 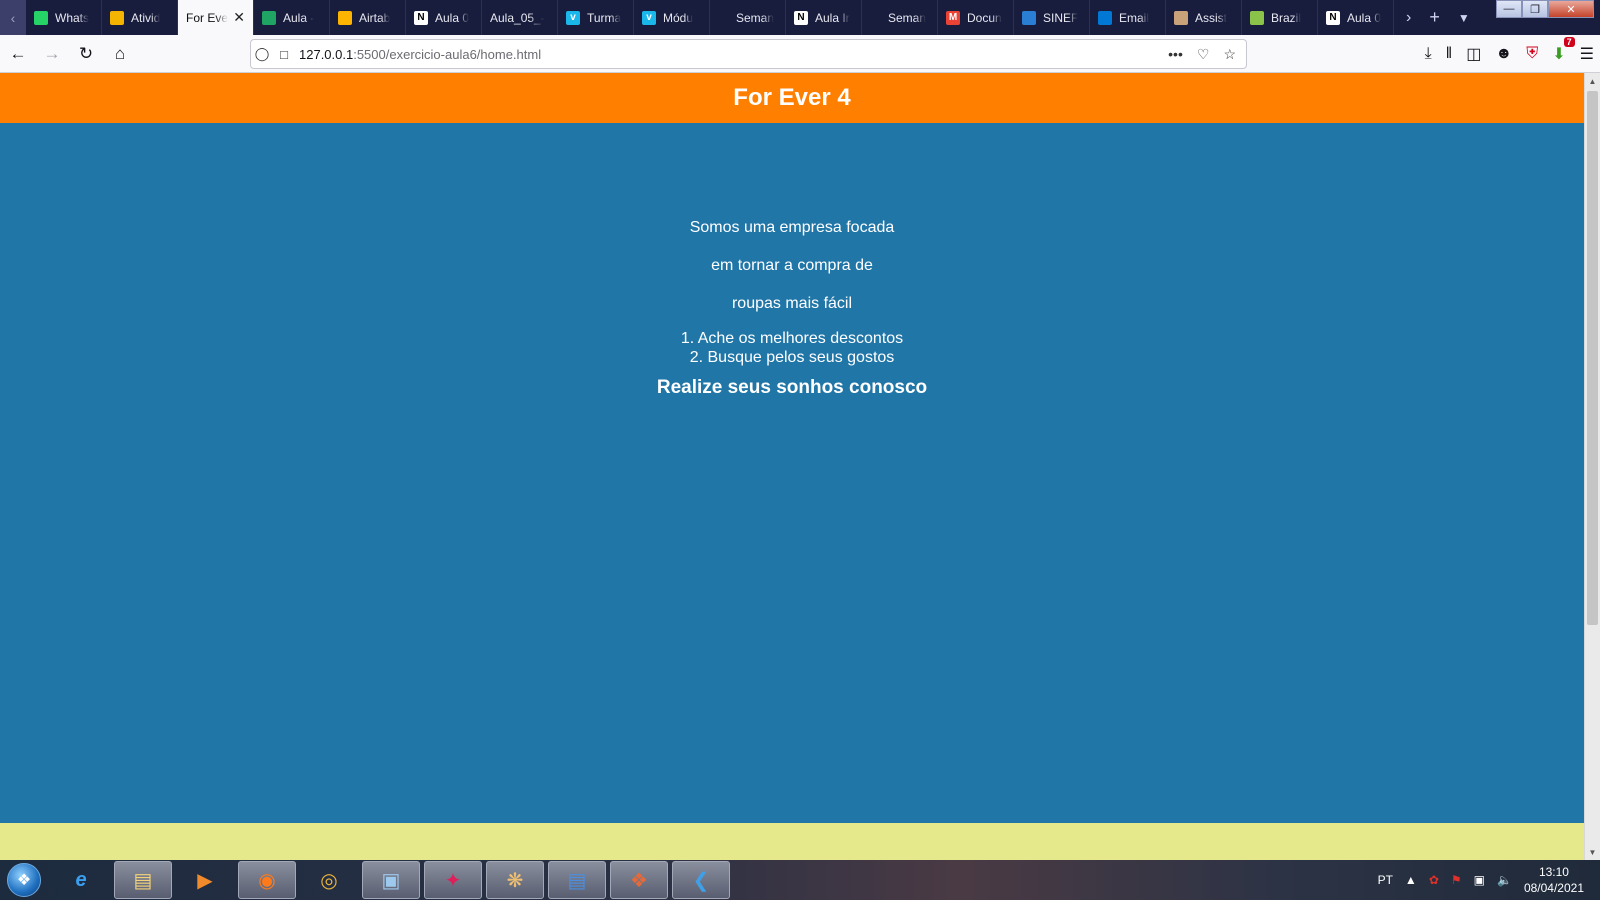 I want to click on pocket-icon: ♡, so click(x=1203, y=54).